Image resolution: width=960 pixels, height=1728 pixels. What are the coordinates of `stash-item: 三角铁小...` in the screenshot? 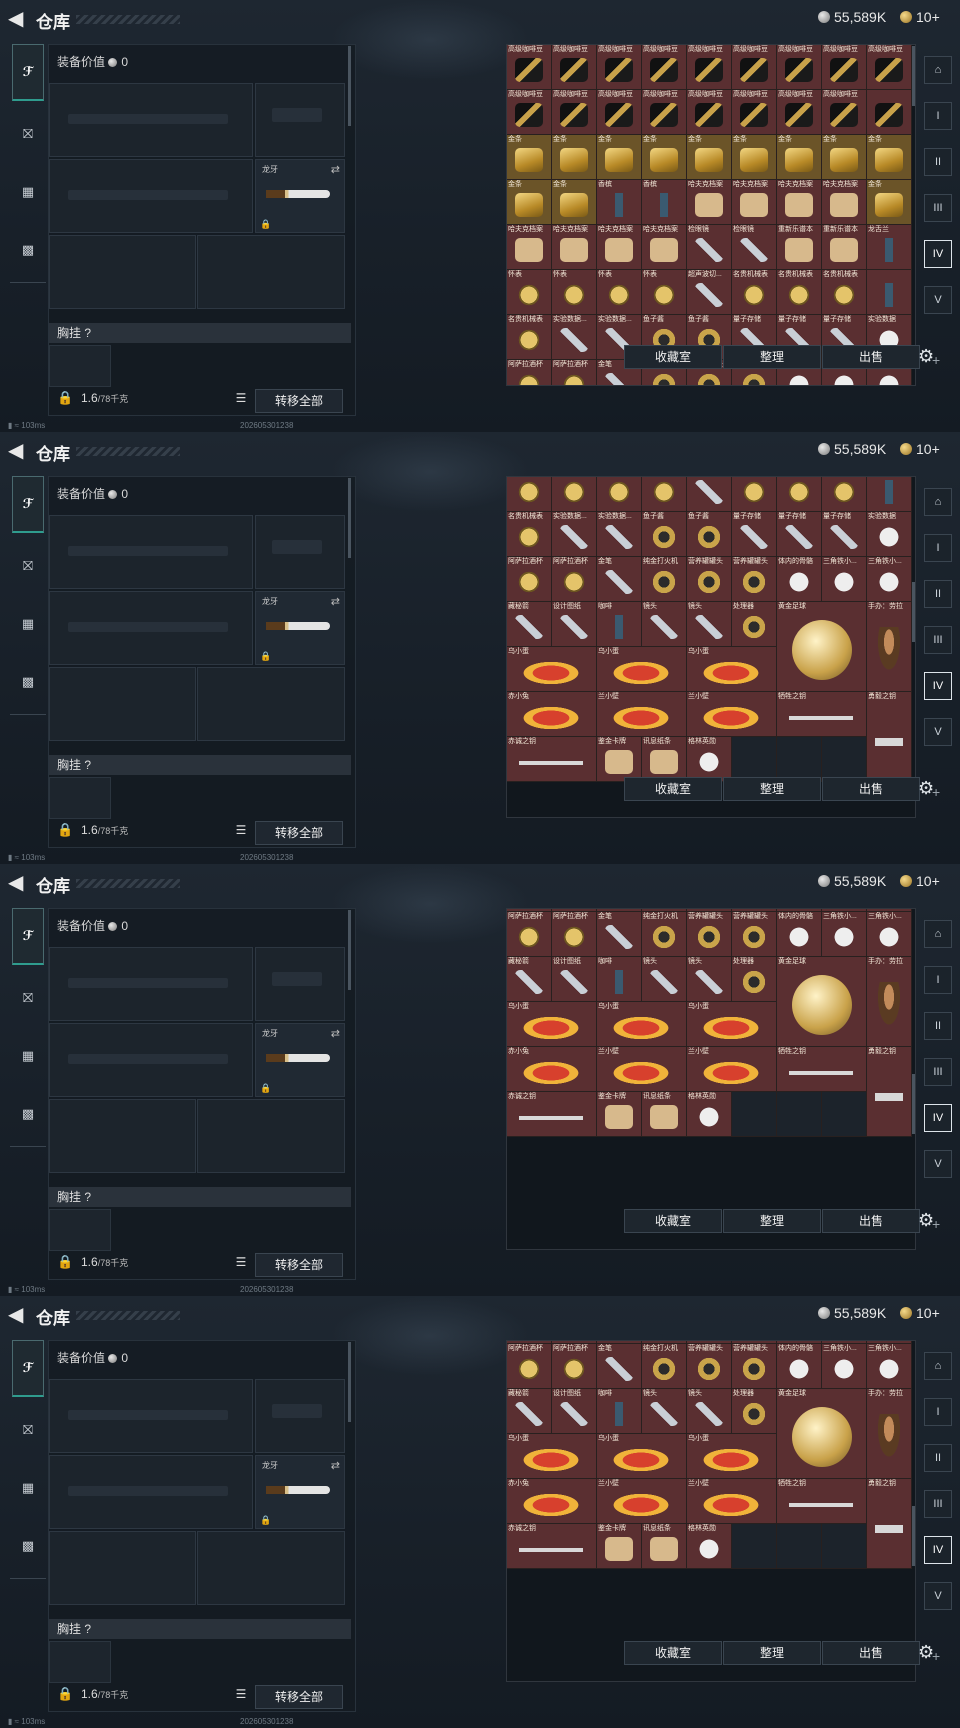 It's located at (844, 934).